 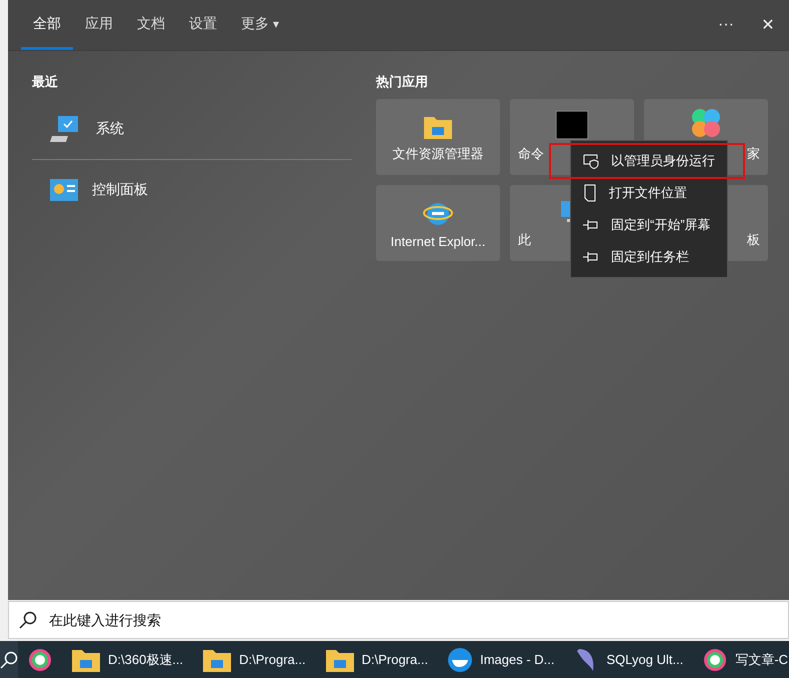 What do you see at coordinates (45, 82) in the screenshot?
I see `section-title: 最近` at bounding box center [45, 82].